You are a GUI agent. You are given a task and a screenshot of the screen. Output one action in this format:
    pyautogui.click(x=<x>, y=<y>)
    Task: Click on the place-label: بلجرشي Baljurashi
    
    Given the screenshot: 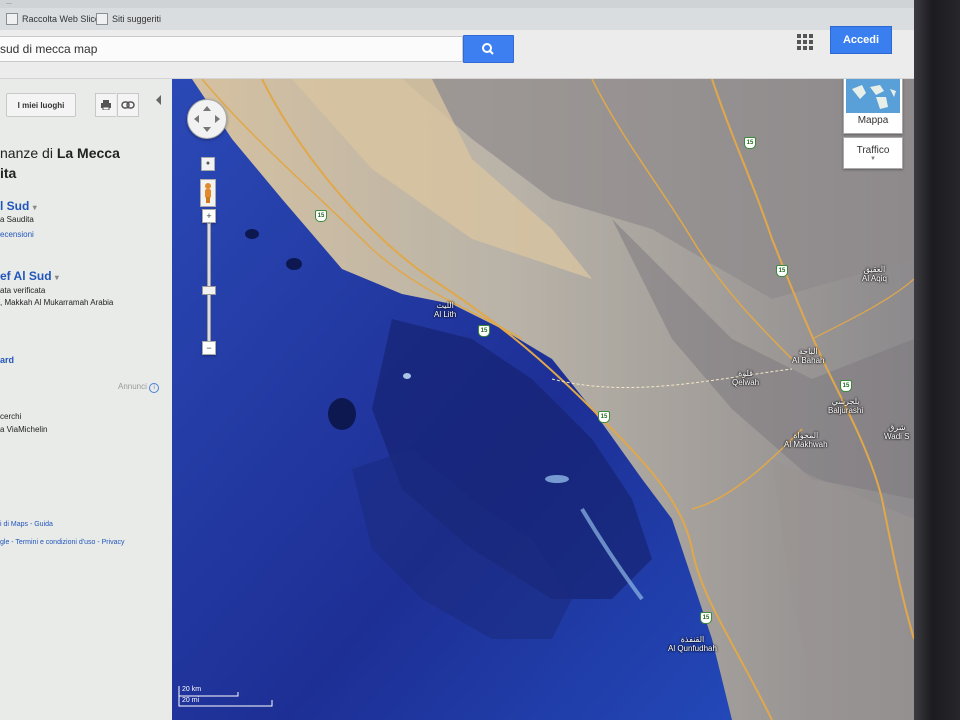 What is the action you would take?
    pyautogui.click(x=845, y=406)
    